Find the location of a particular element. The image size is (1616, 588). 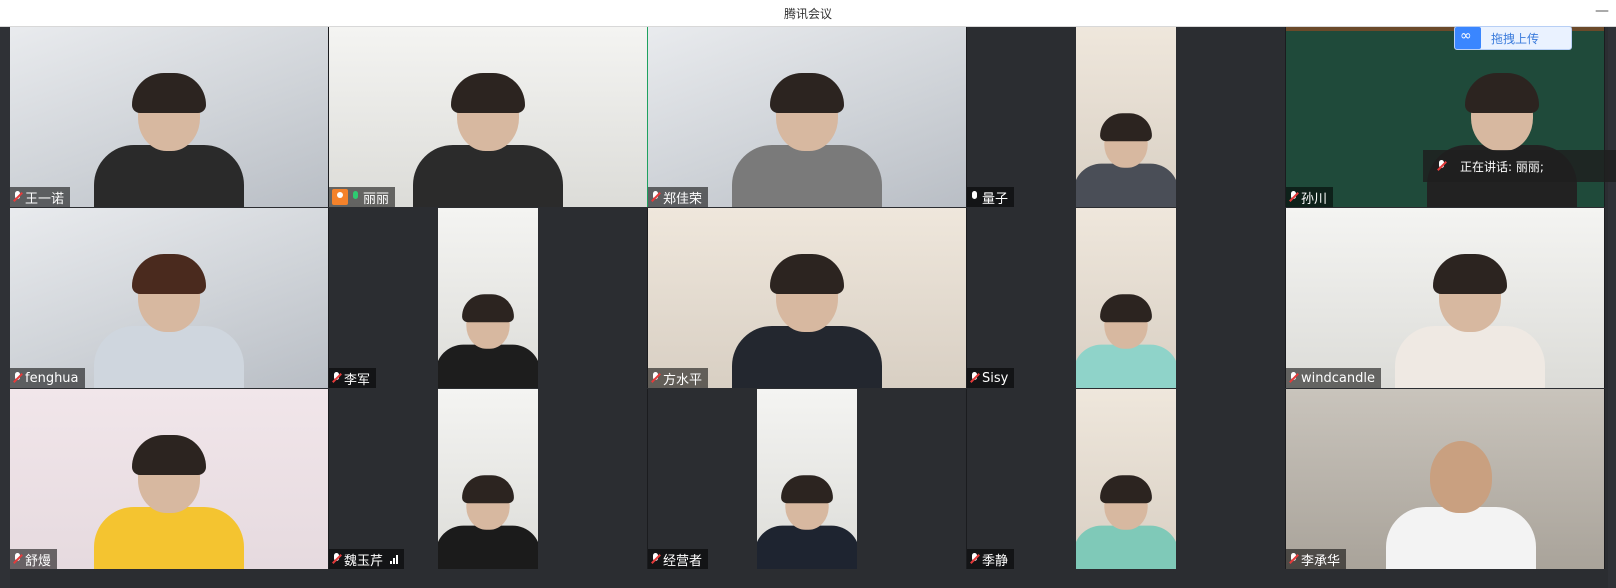

participant-tile-active-speaker: 丽丽 is located at coordinates (488, 117).